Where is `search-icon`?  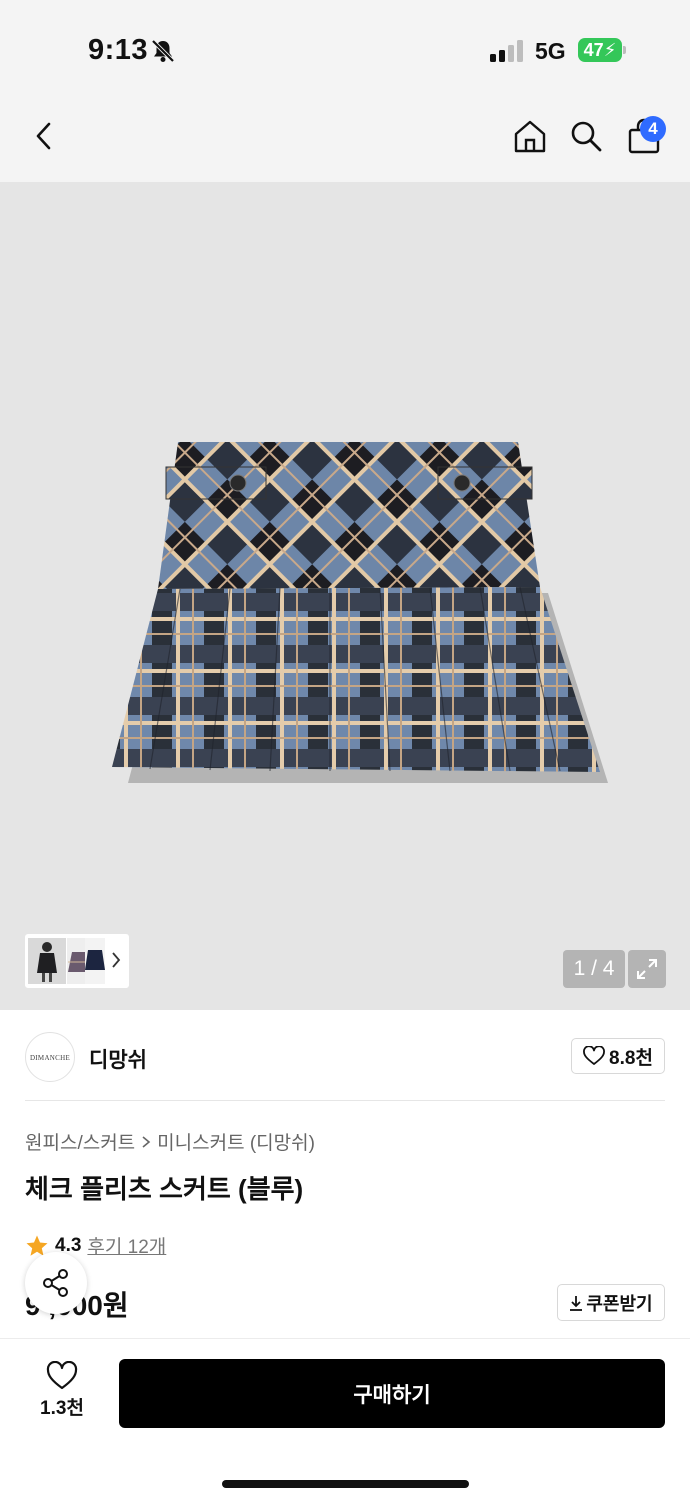
search-icon is located at coordinates (586, 136).